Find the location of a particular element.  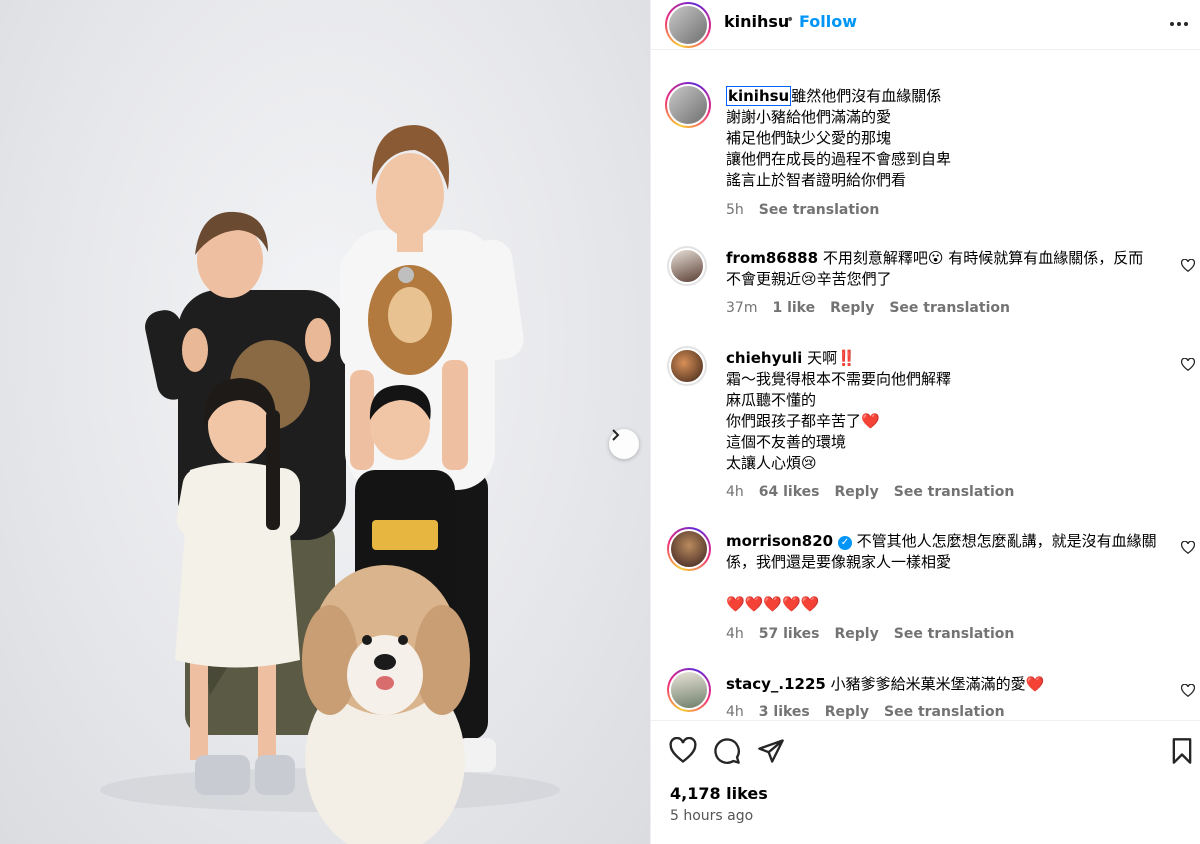

commenter-username: from86888 is located at coordinates (772, 258).